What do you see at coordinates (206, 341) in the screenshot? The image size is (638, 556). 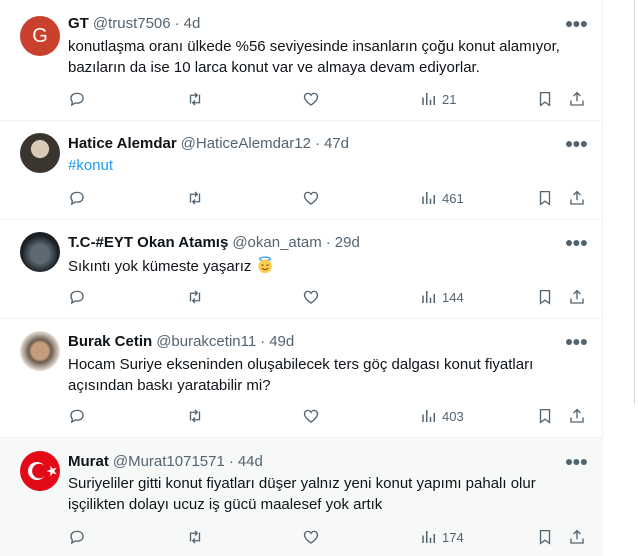 I see `author-handle: @burakcetin11` at bounding box center [206, 341].